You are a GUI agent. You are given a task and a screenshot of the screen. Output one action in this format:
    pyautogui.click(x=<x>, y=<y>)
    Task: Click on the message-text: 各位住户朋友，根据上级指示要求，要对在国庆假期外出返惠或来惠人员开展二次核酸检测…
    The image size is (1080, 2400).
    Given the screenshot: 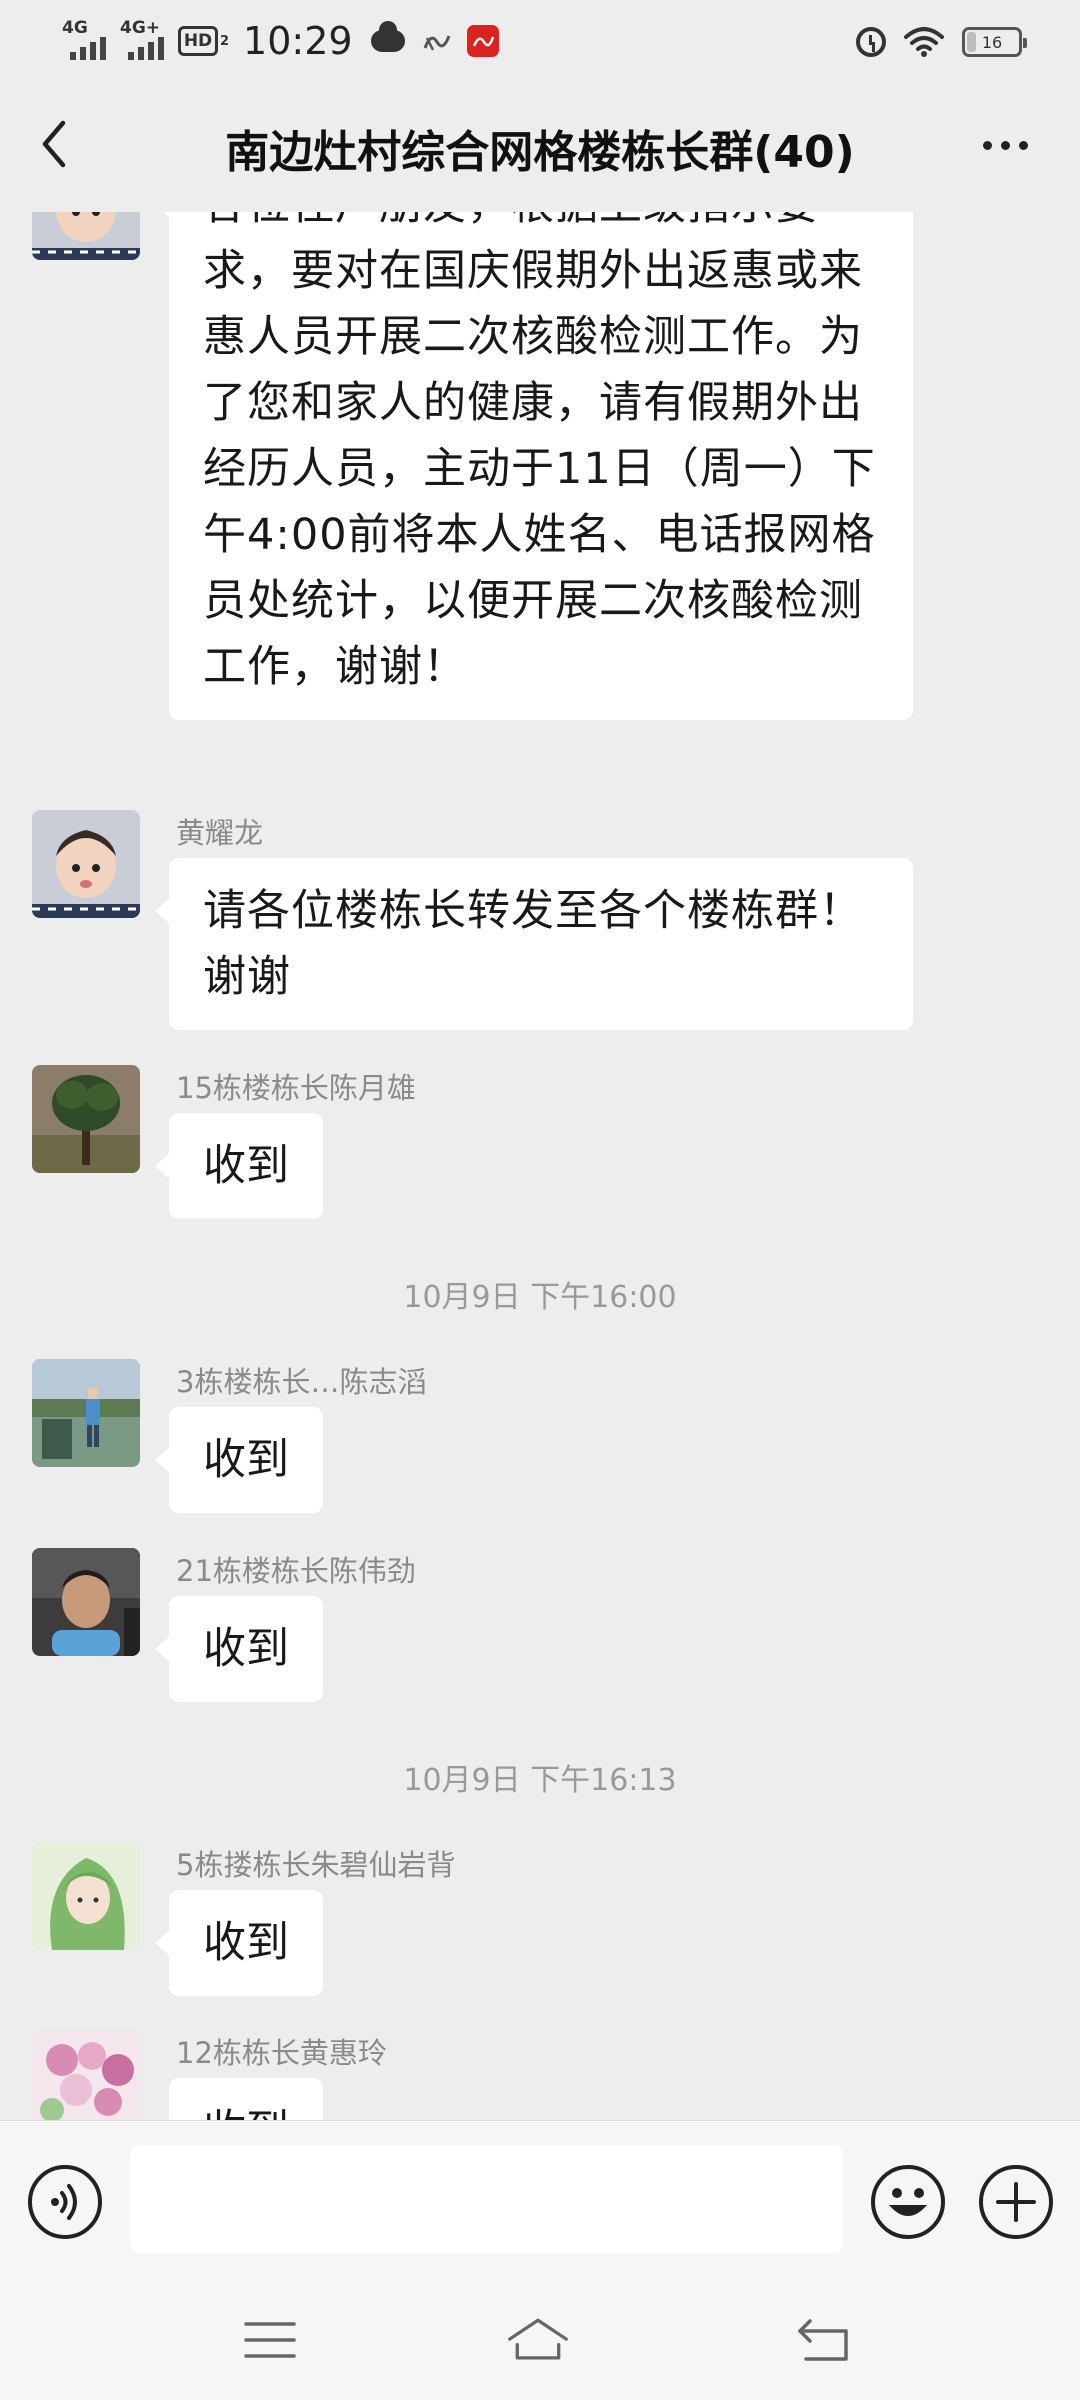 What is the action you would take?
    pyautogui.click(x=539, y=452)
    